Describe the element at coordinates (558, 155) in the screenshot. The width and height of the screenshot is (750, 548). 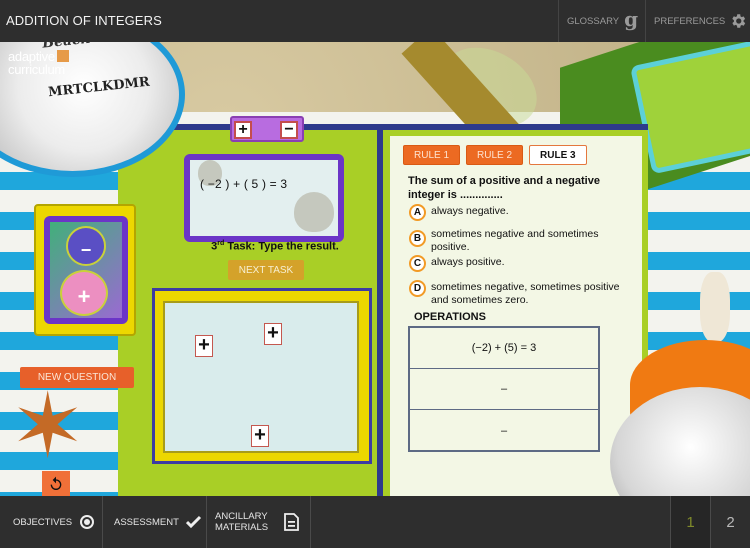
I see `tab-rule-3: RULE 3` at that location.